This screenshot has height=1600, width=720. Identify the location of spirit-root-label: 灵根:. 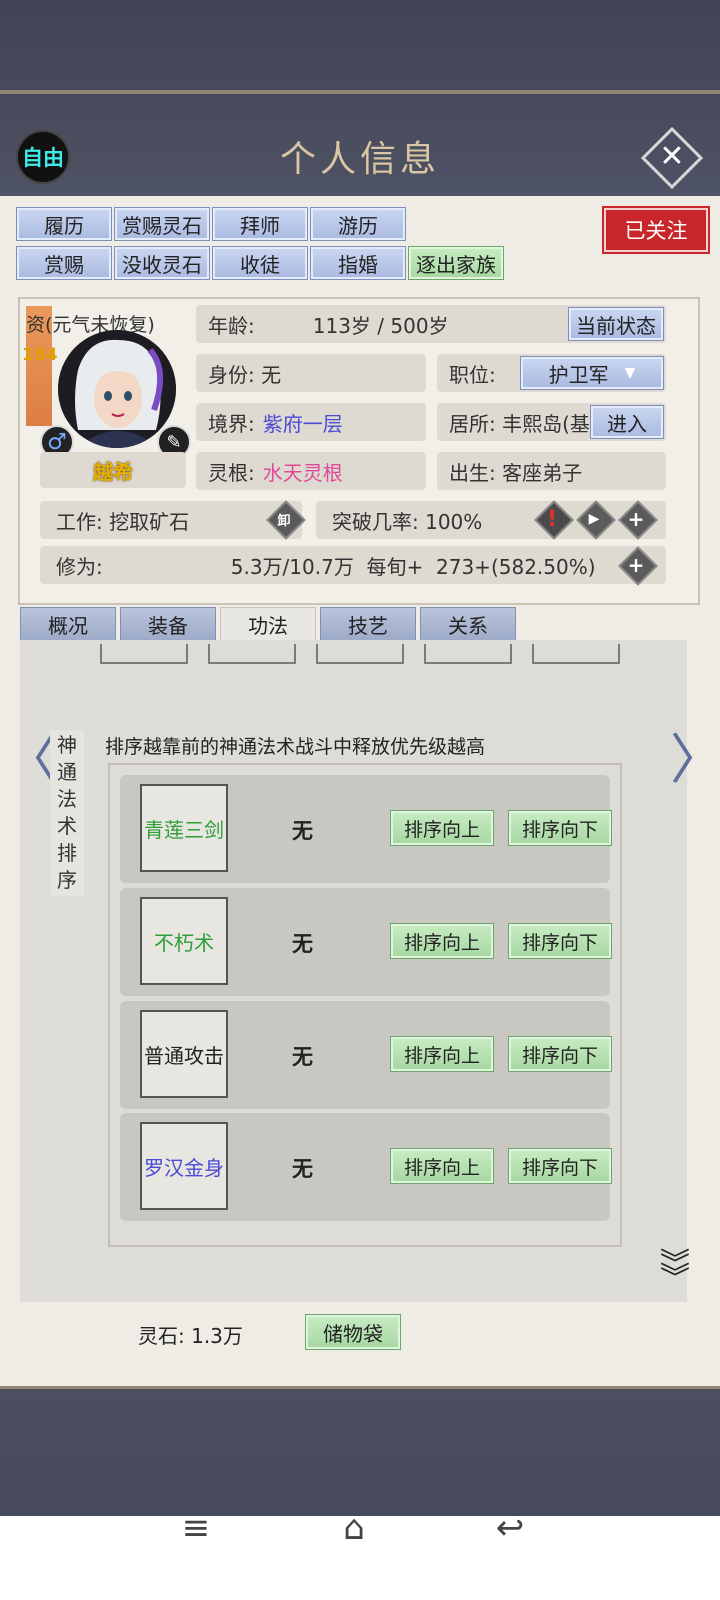
(231, 472).